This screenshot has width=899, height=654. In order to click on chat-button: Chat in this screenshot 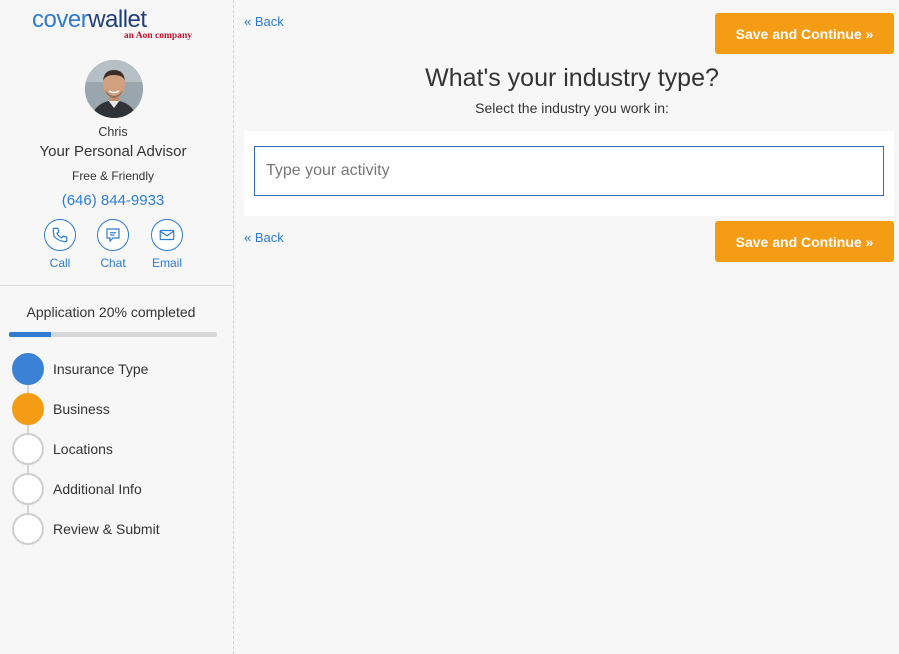, I will do `click(113, 244)`.